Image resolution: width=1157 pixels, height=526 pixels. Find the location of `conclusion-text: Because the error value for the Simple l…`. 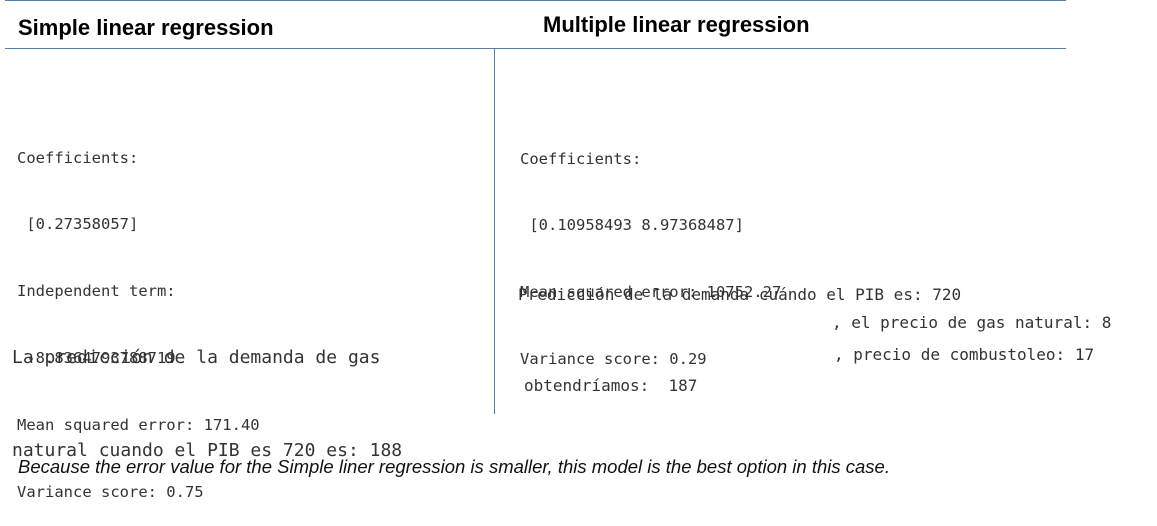

conclusion-text: Because the error value for the Simple l… is located at coordinates (454, 466).